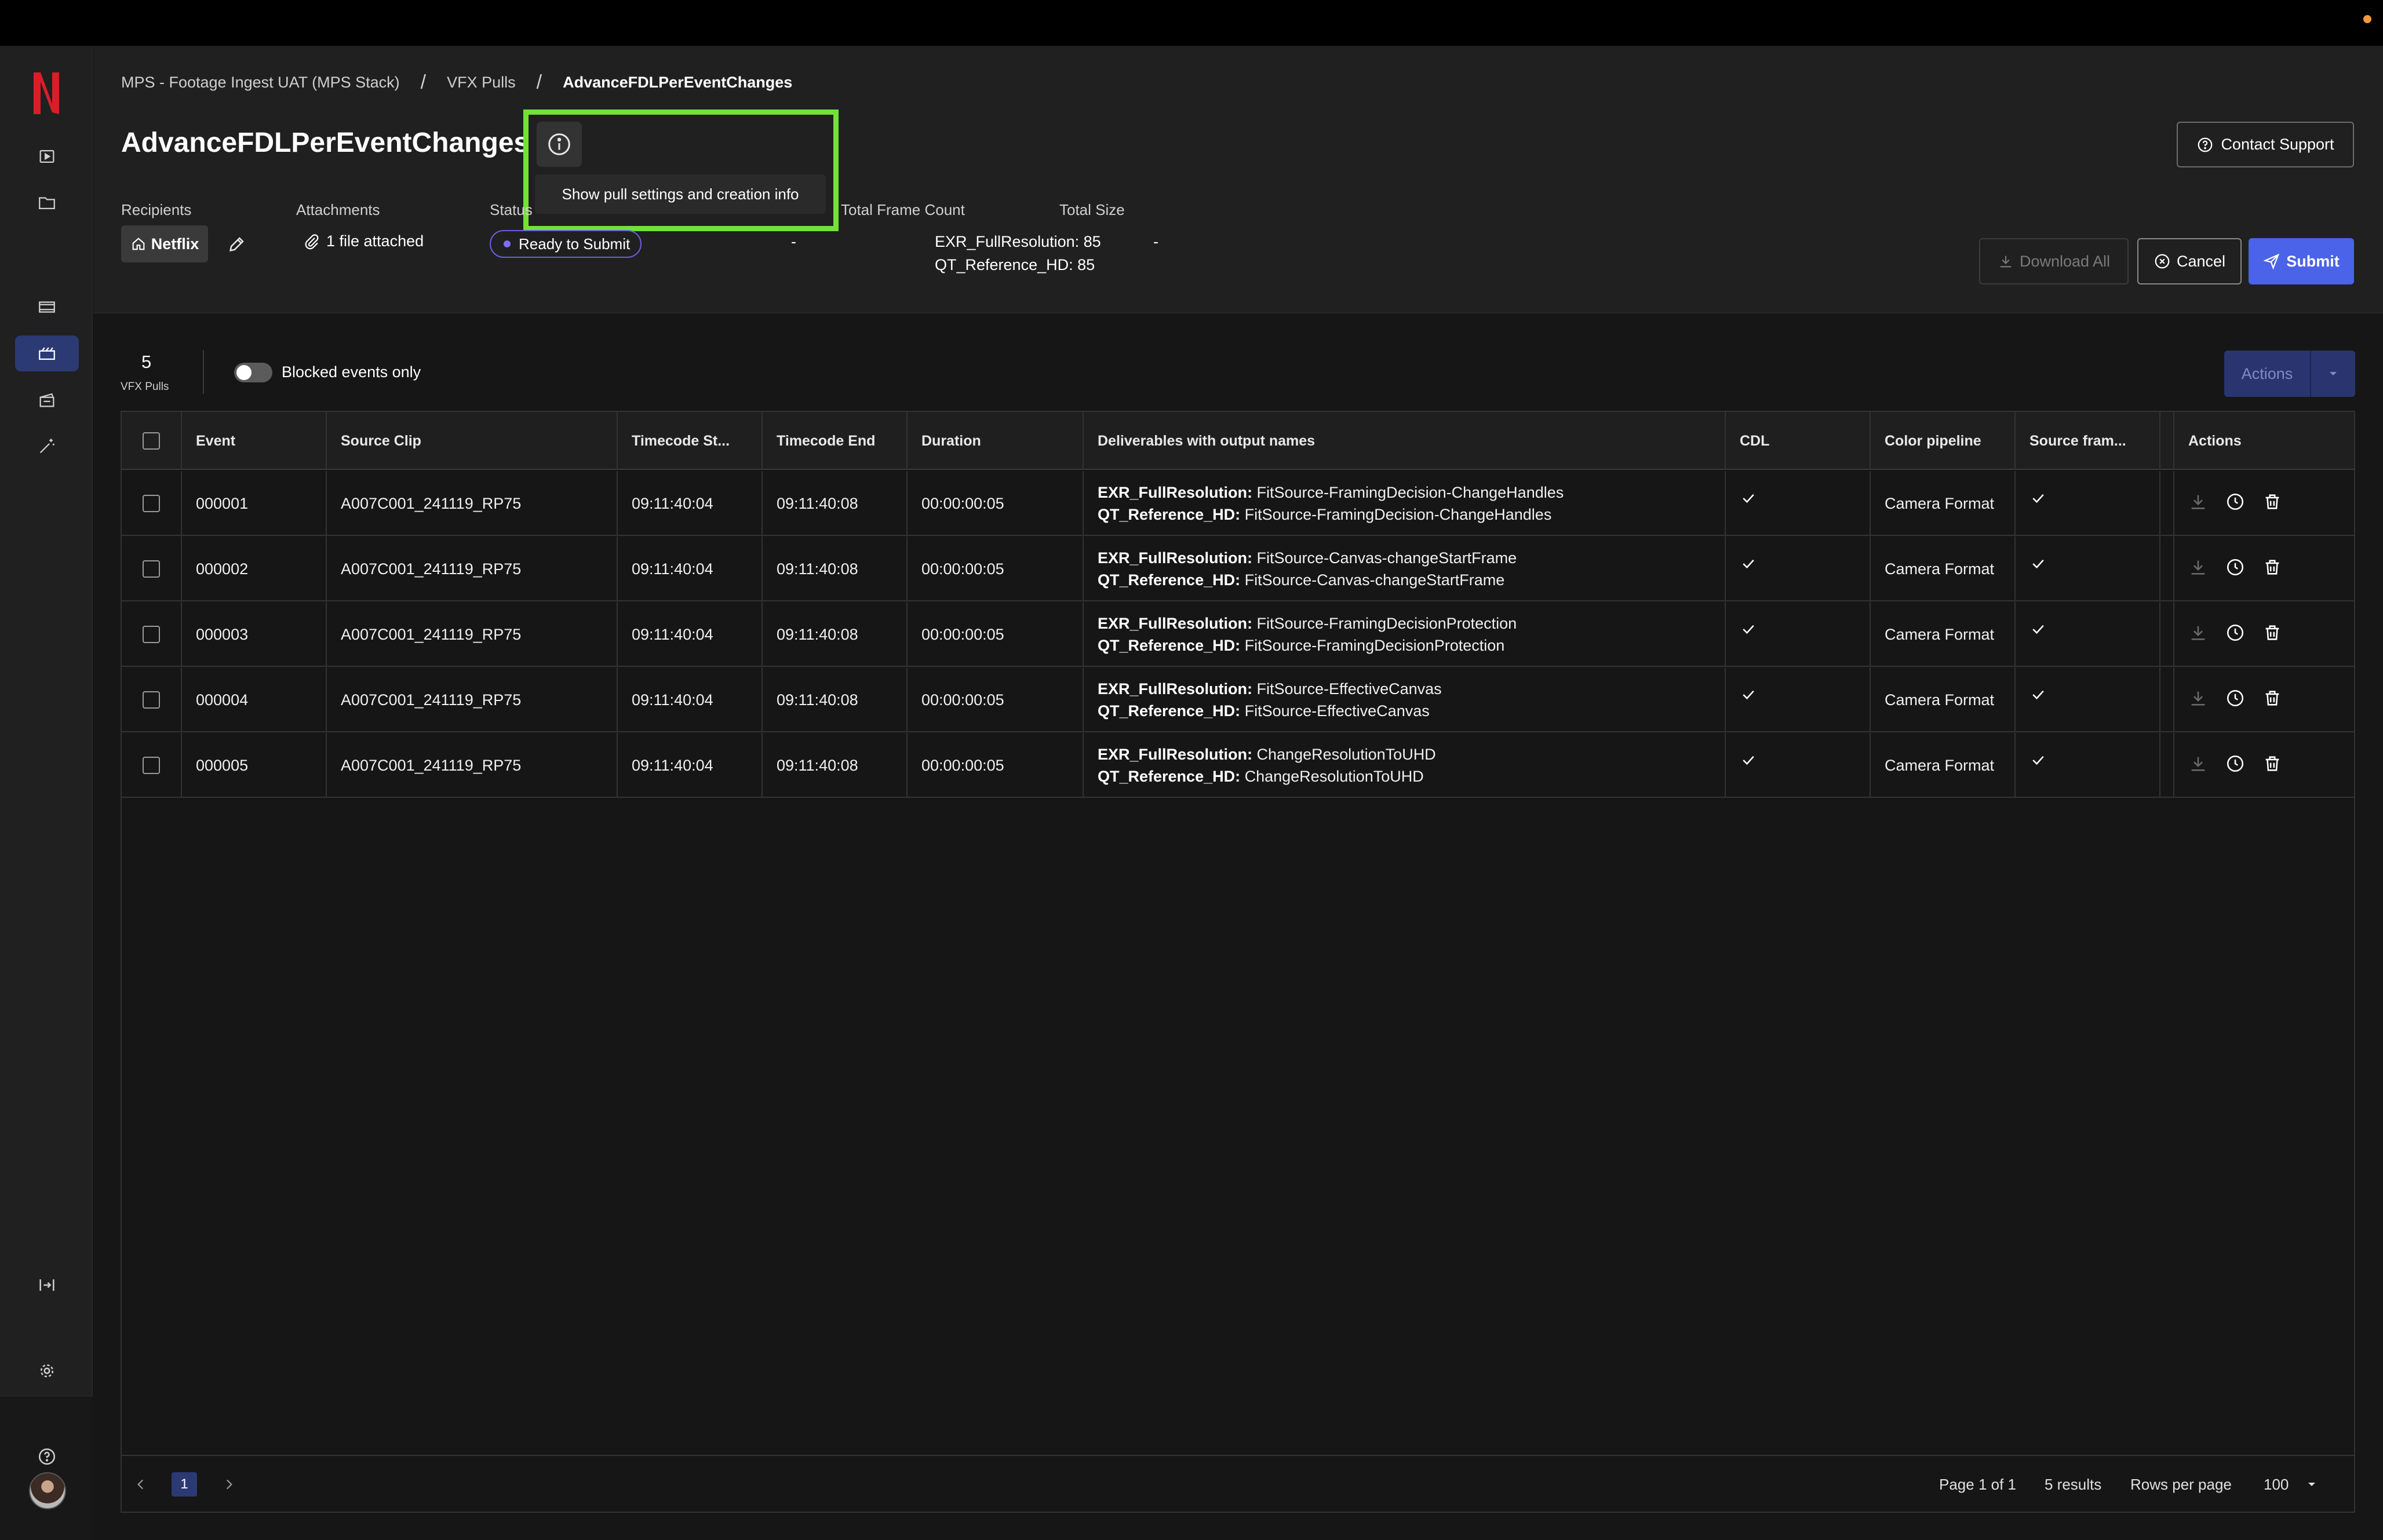 This screenshot has height=1540, width=2383. I want to click on blocked-events-label: Blocked events only, so click(352, 372).